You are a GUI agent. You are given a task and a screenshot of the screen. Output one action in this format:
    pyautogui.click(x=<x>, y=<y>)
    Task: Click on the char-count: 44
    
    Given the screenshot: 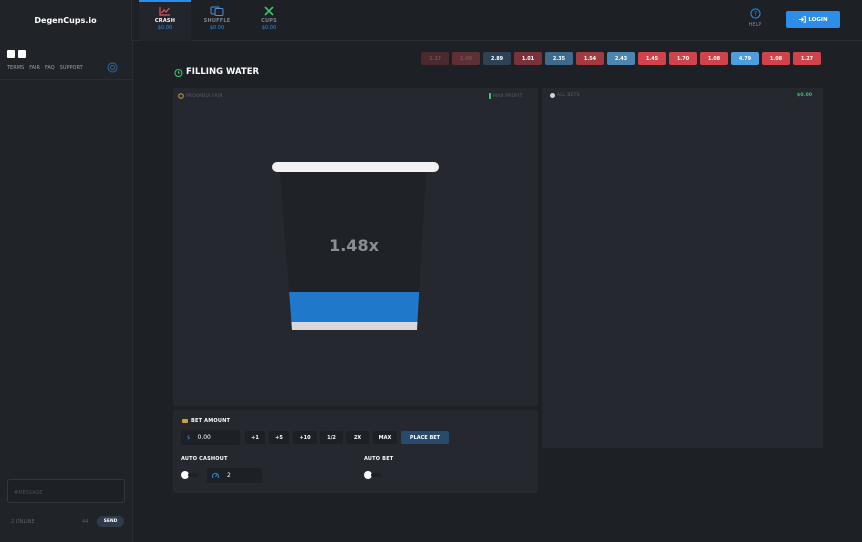 What is the action you would take?
    pyautogui.click(x=85, y=522)
    